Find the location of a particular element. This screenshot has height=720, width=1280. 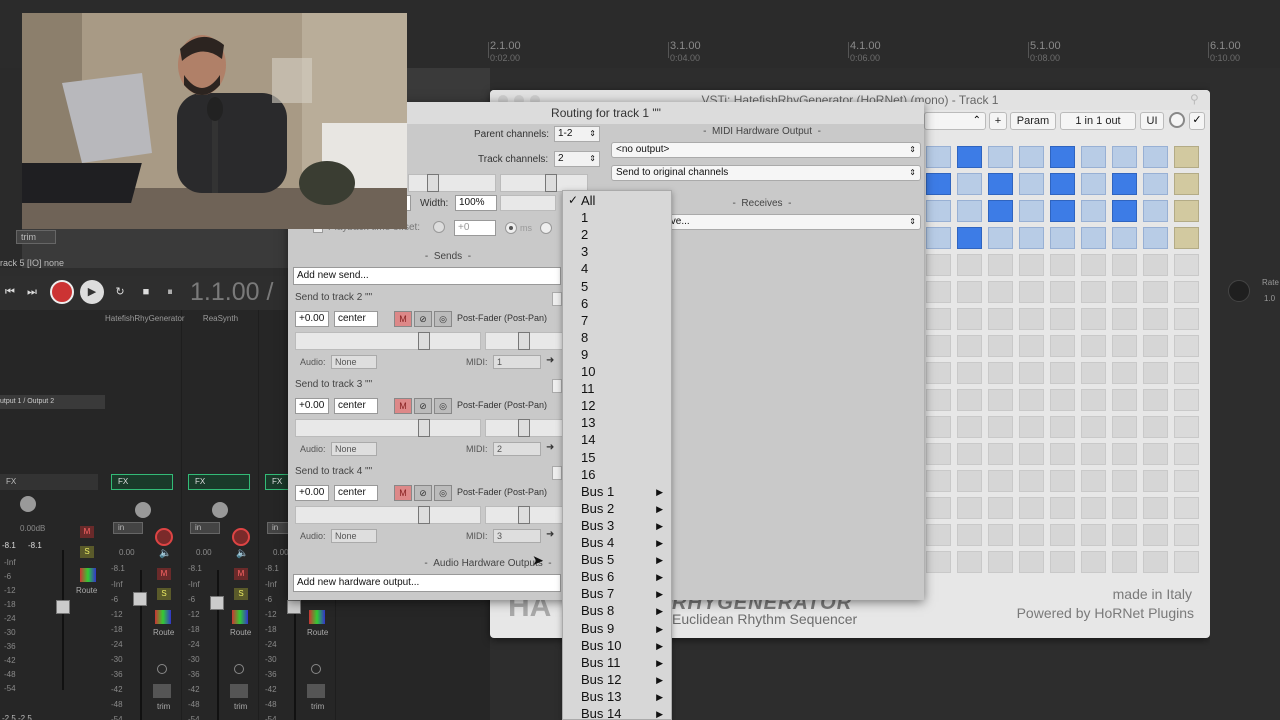

send-pan-handle is located at coordinates (524, 515).